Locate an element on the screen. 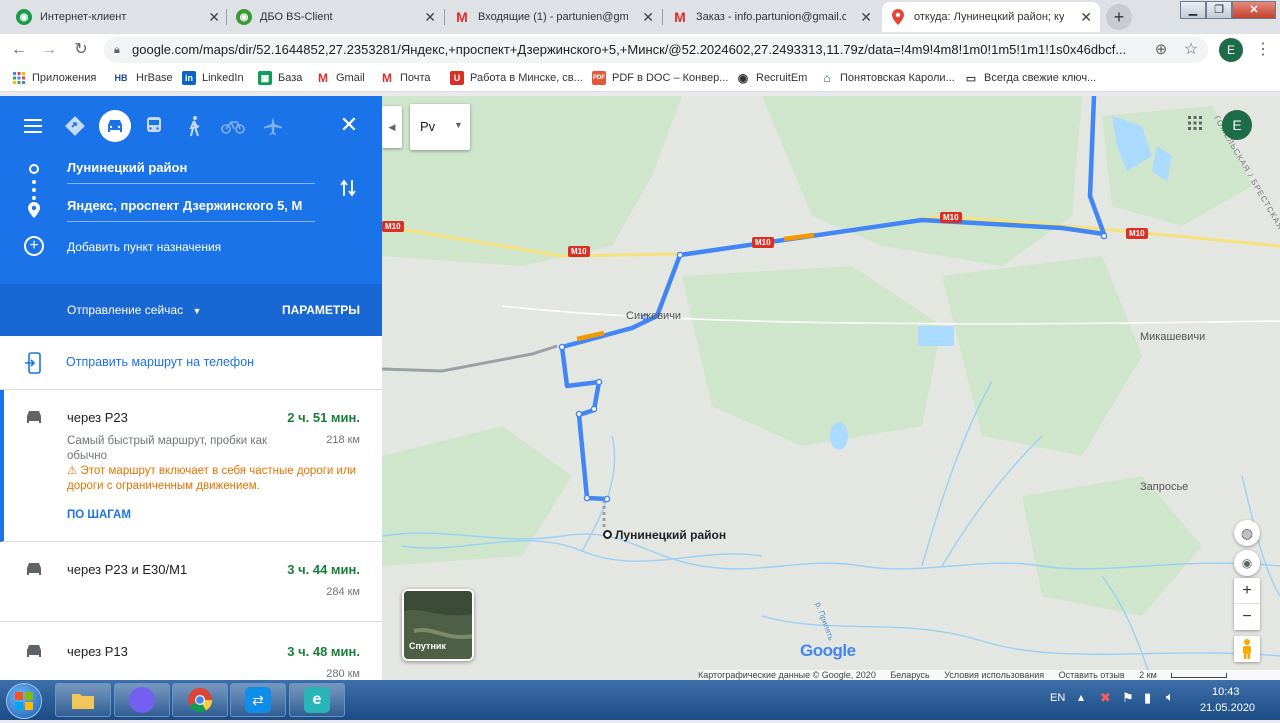 This screenshot has height=723, width=1280. taskbar-chrome is located at coordinates (200, 700).